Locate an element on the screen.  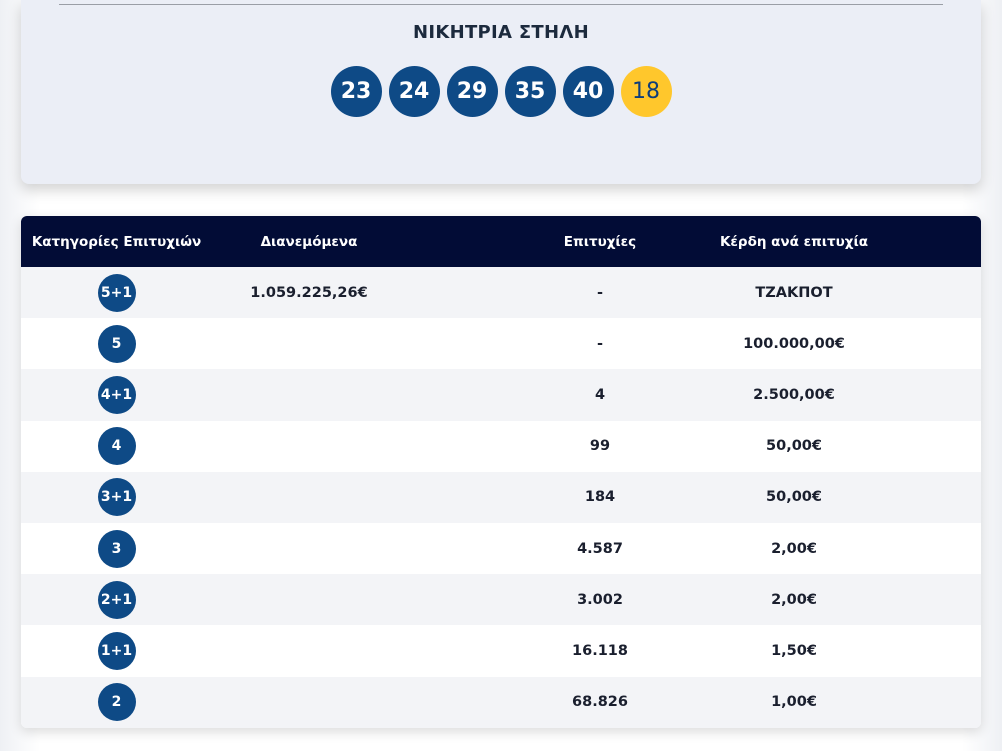
table-row: 1+1 16.118 1,50€ is located at coordinates (501, 651).